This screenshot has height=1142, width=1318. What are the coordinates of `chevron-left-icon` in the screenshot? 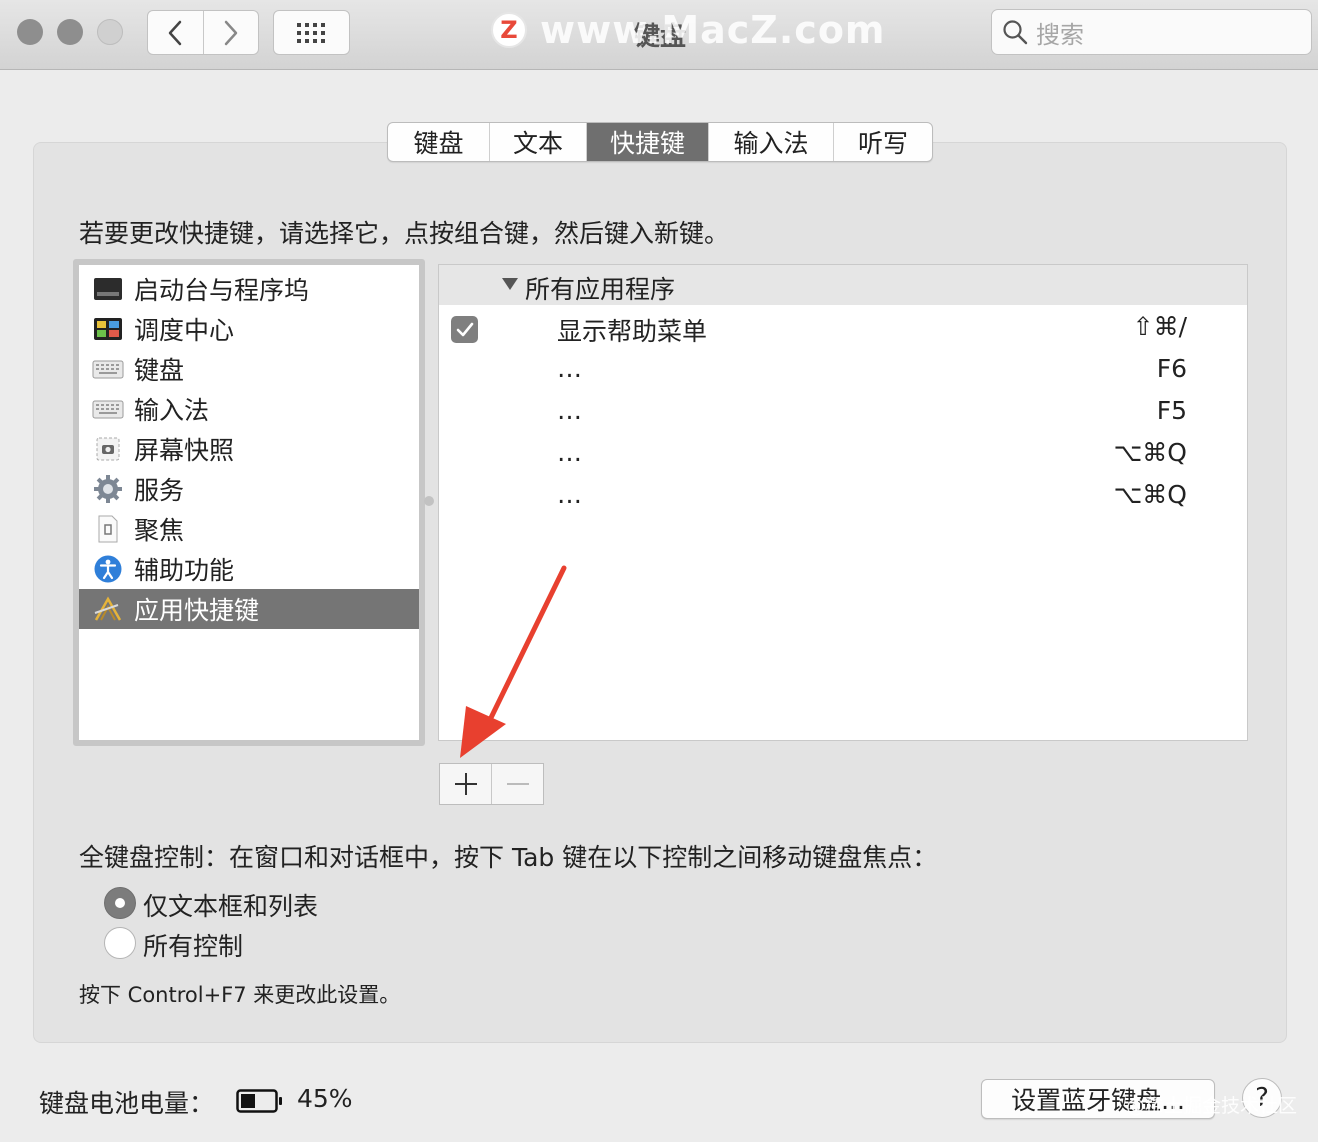 It's located at (175, 32).